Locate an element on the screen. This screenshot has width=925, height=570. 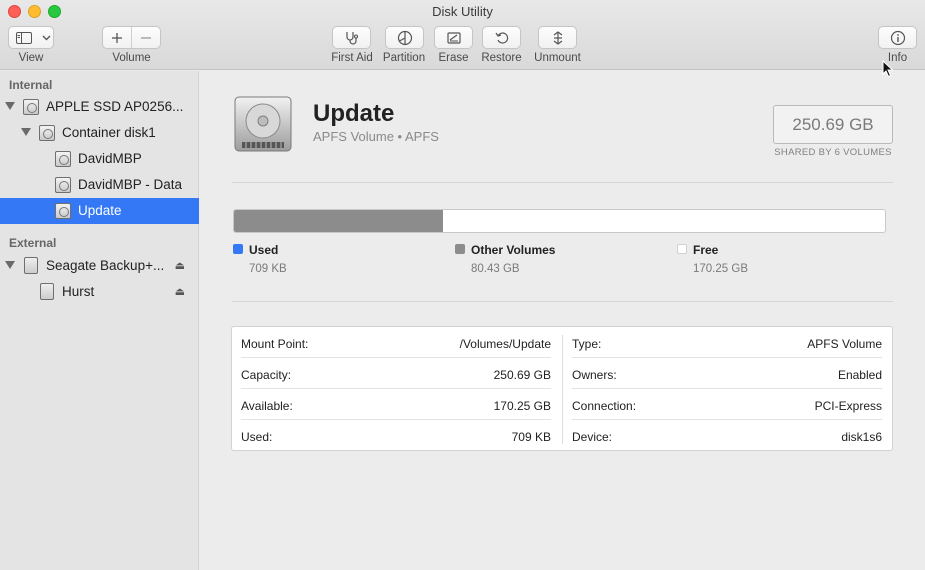
other-volumes-swatch is located at coordinates (460, 249).